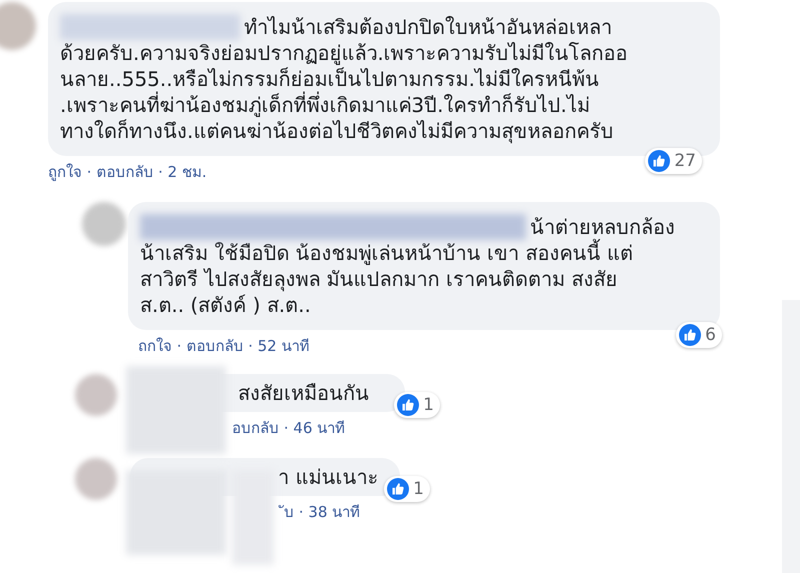 Image resolution: width=800 pixels, height=573 pixels. What do you see at coordinates (289, 427) in the screenshot?
I see `comment-actions: อบกลับ · 46 นาที` at bounding box center [289, 427].